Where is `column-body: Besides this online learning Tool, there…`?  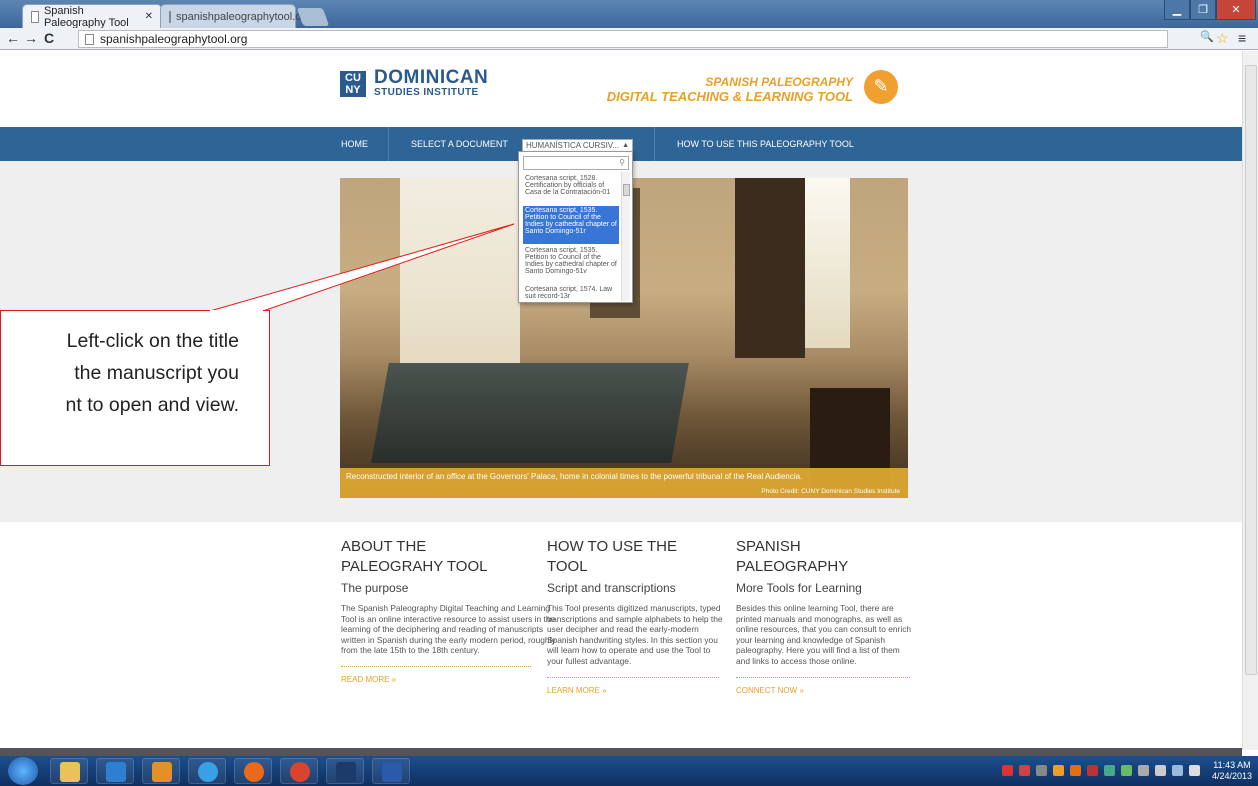 column-body: Besides this online learning Tool, there… is located at coordinates (824, 634).